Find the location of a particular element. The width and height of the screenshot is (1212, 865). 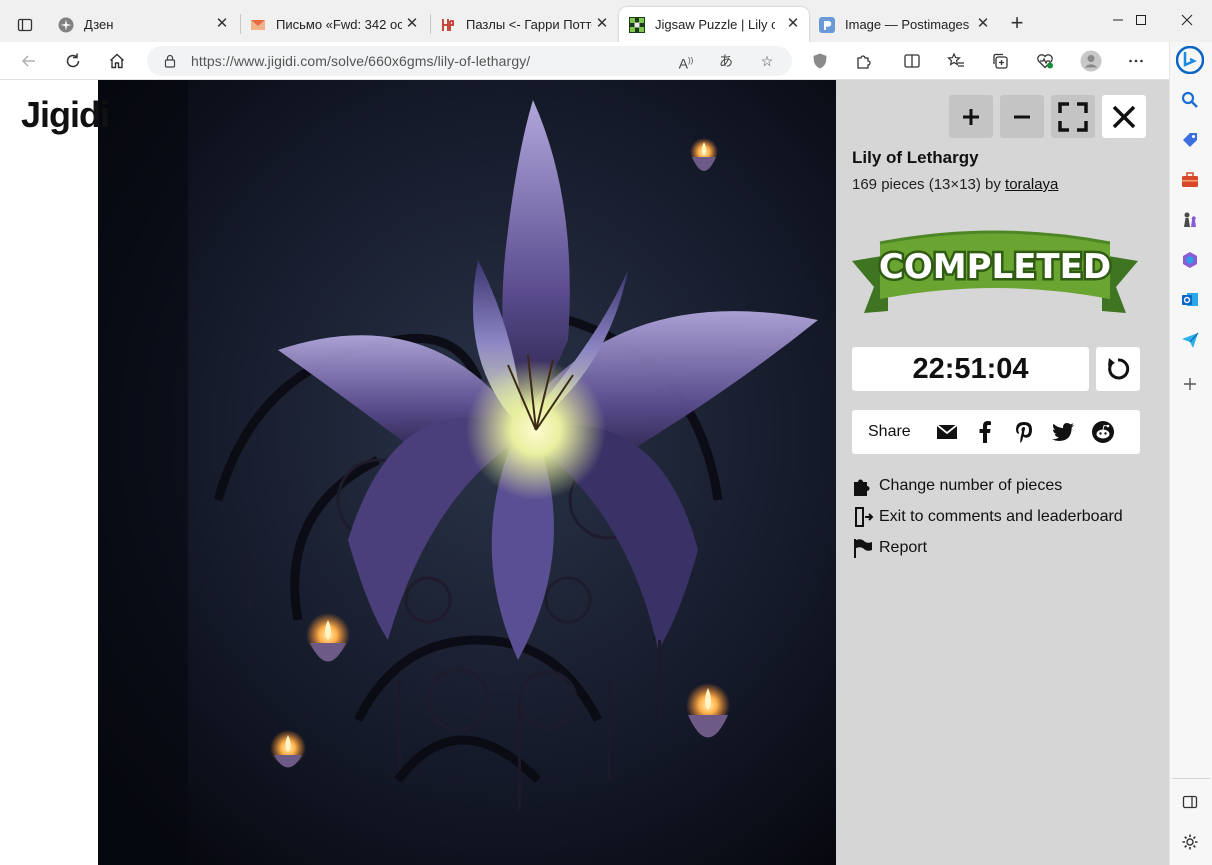

hide-sidebar-button is located at coordinates (1190, 802).